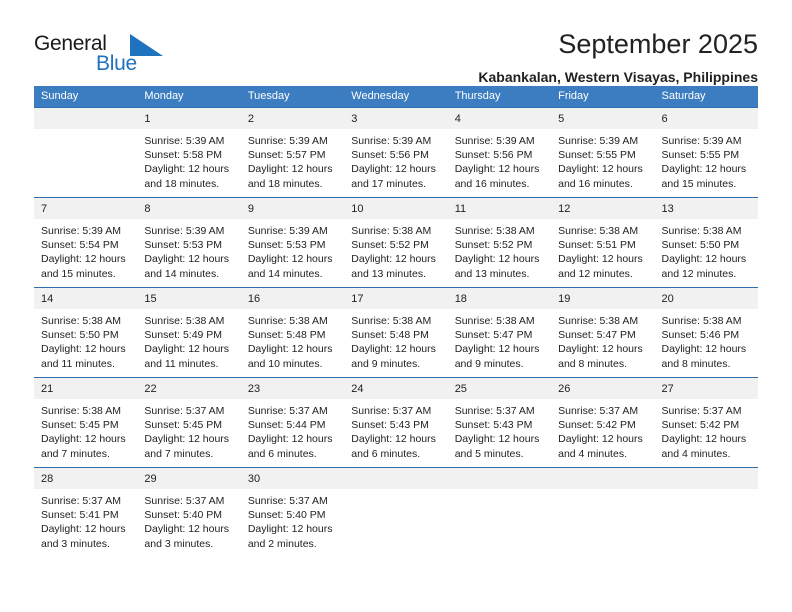  I want to click on day-number: 30, so click(292, 478).